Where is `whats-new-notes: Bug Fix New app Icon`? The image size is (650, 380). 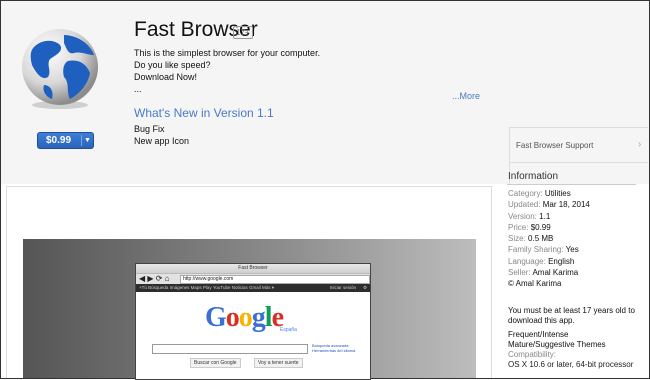
whats-new-notes: Bug Fix New app Icon is located at coordinates (161, 135).